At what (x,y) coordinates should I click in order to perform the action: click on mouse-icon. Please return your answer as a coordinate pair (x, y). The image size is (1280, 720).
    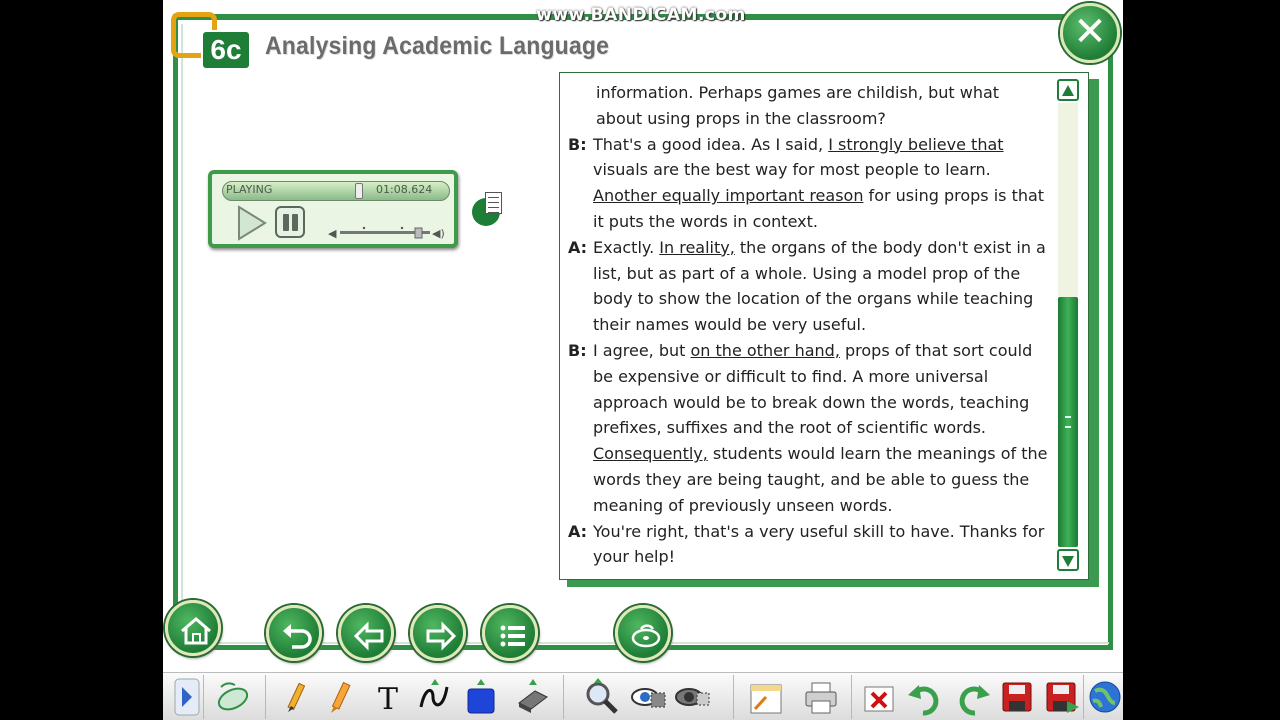
    Looking at the image, I should click on (233, 696).